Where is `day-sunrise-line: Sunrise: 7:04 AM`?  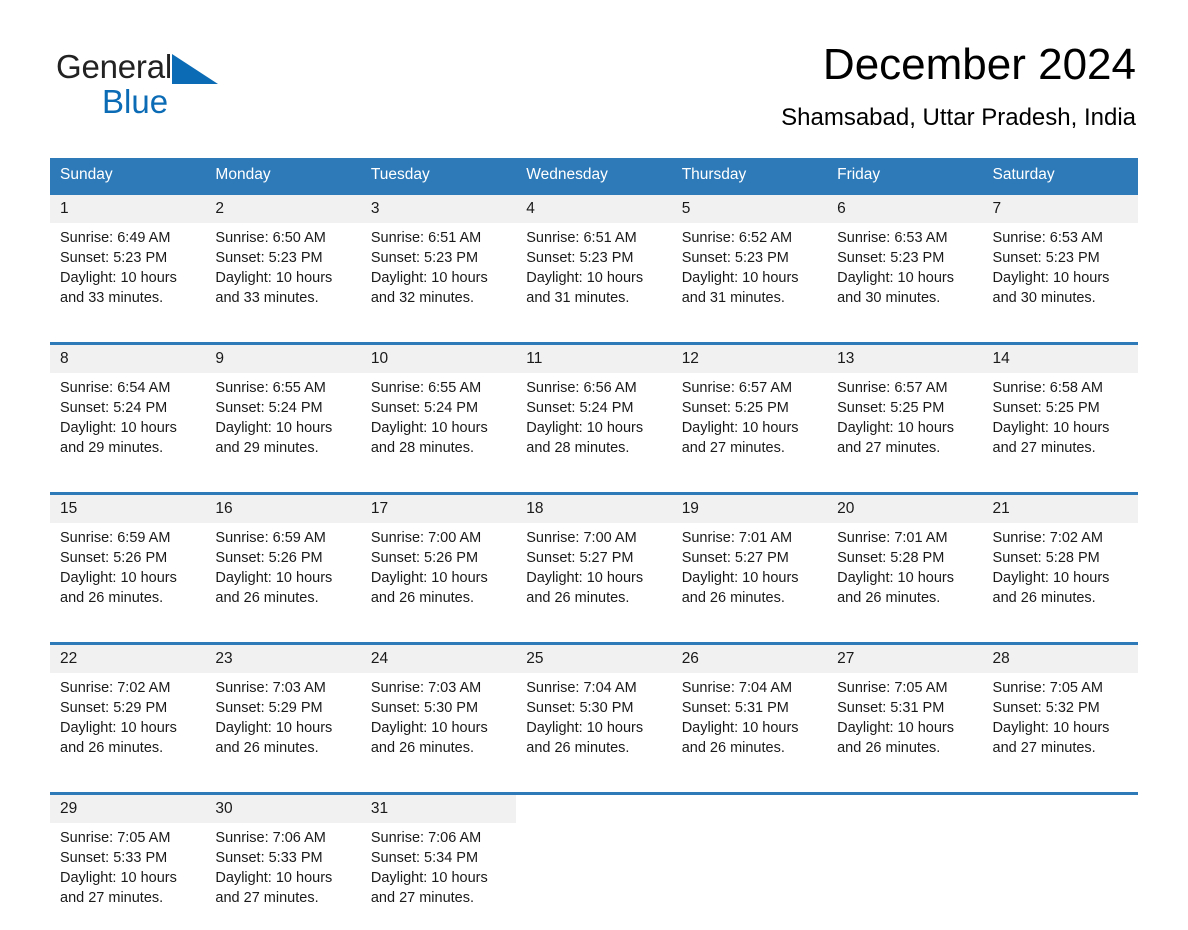 day-sunrise-line: Sunrise: 7:04 AM is located at coordinates (598, 688).